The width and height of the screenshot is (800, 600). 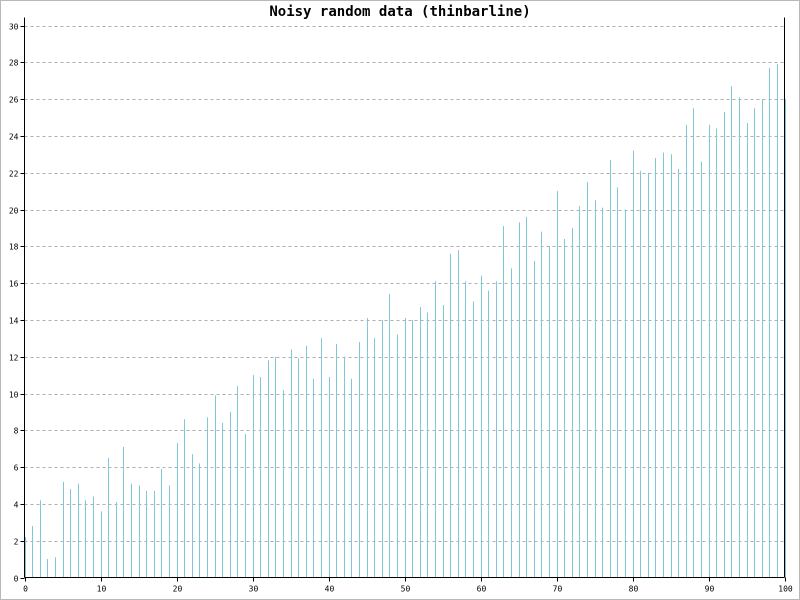 I want to click on x-tick-label: 0, so click(x=25, y=589).